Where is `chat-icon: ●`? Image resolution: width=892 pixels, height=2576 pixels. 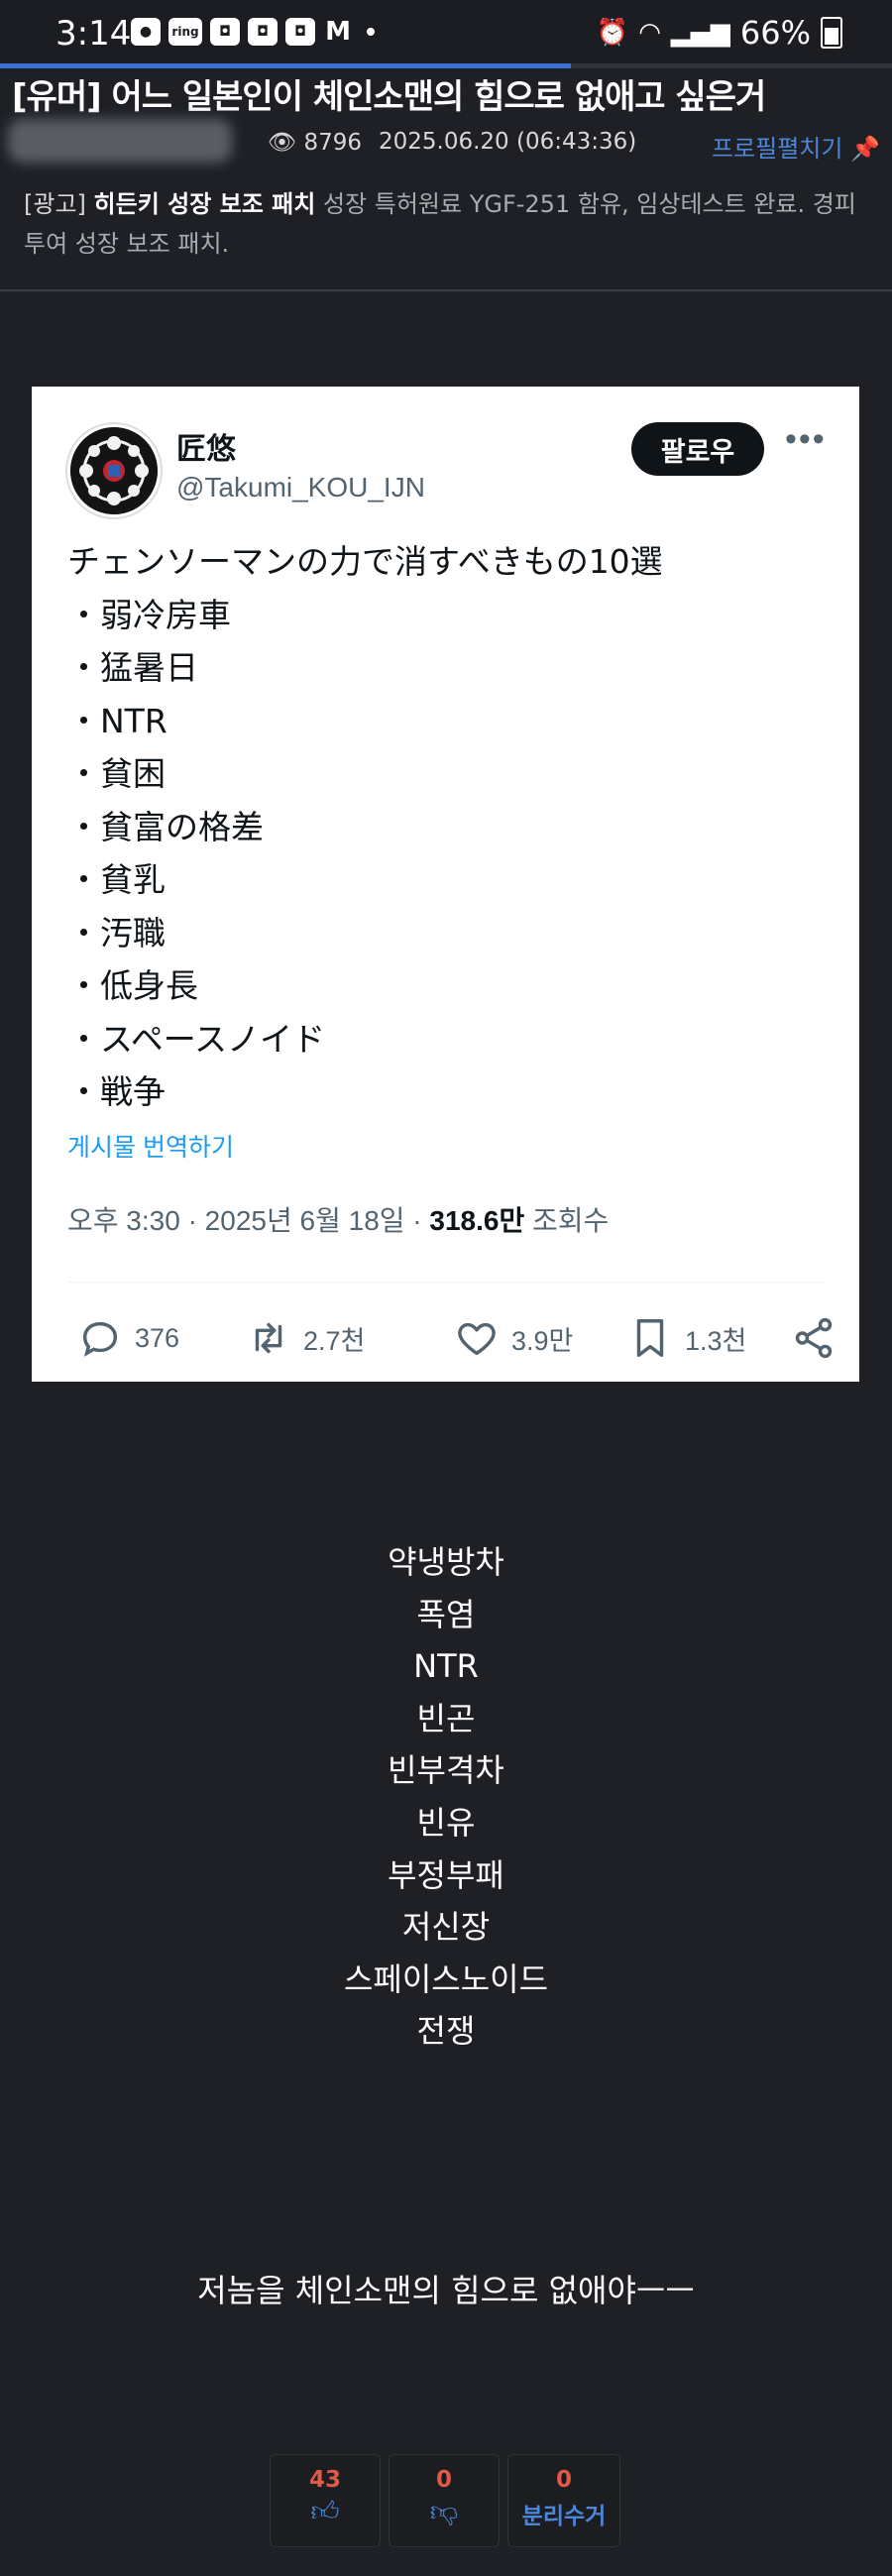 chat-icon: ● is located at coordinates (146, 32).